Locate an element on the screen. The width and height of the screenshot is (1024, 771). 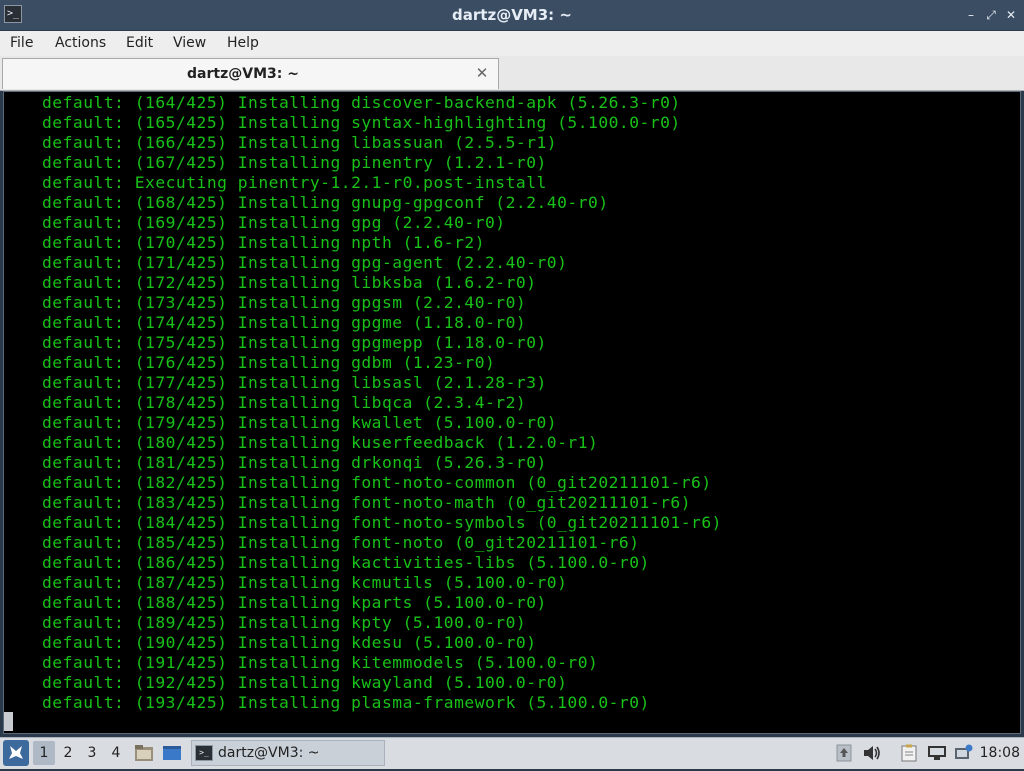
terminal-cursor is located at coordinates (8, 721).